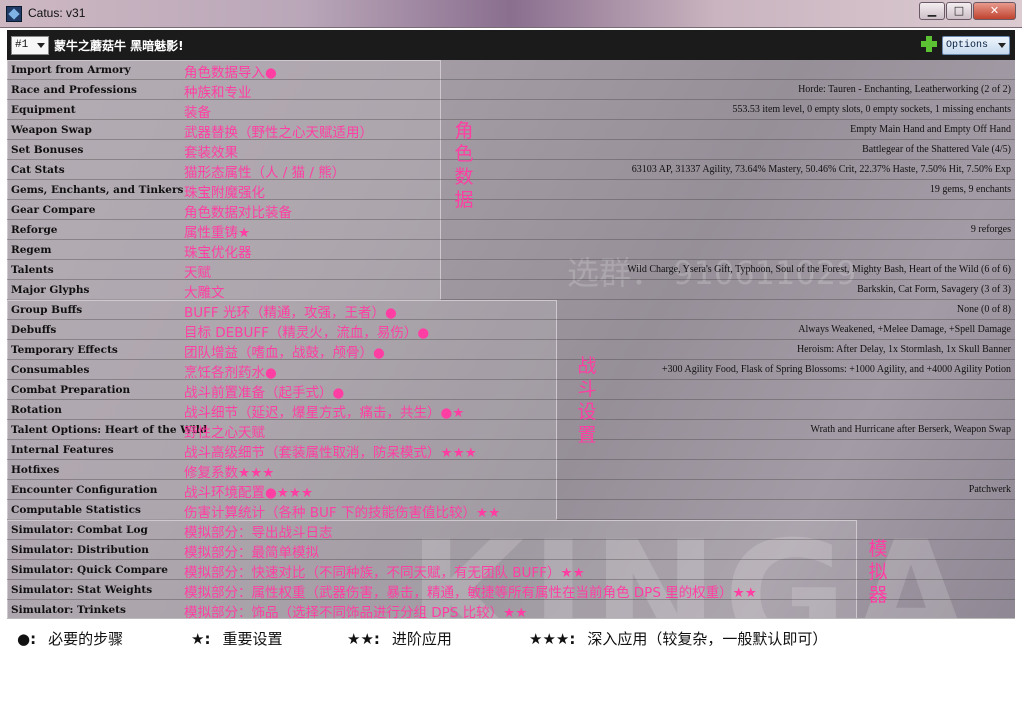 The height and width of the screenshot is (709, 1022). What do you see at coordinates (201, 639) in the screenshot?
I see `legend-symbol: ★:` at bounding box center [201, 639].